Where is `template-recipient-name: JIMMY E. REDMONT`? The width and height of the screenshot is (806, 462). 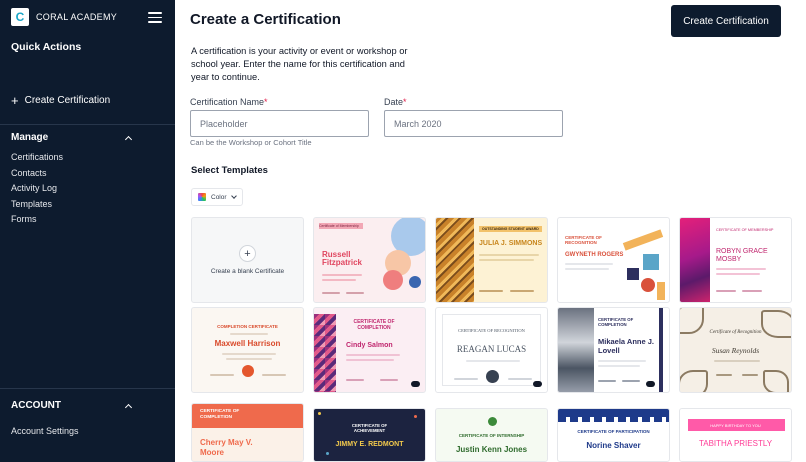 template-recipient-name: JIMMY E. REDMONT is located at coordinates (369, 444).